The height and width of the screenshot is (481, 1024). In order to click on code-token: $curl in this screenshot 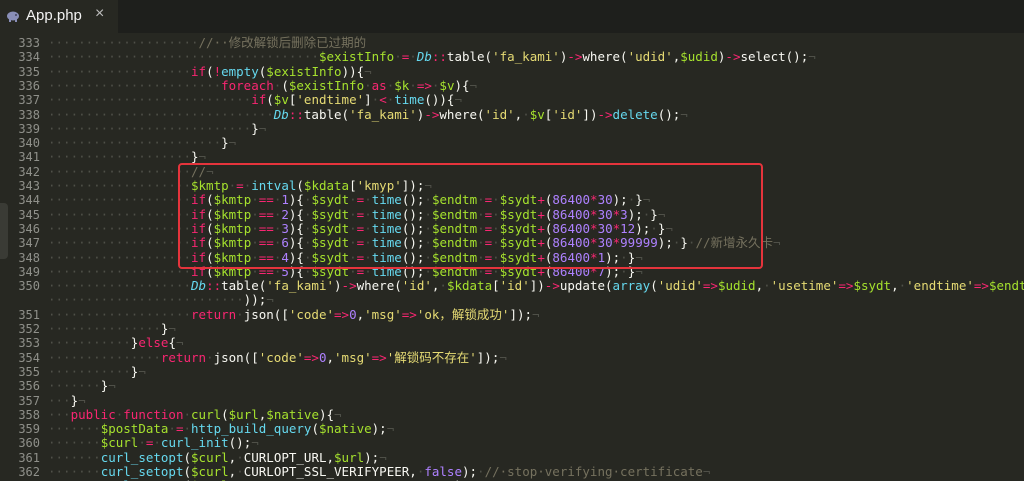, I will do `click(210, 457)`.